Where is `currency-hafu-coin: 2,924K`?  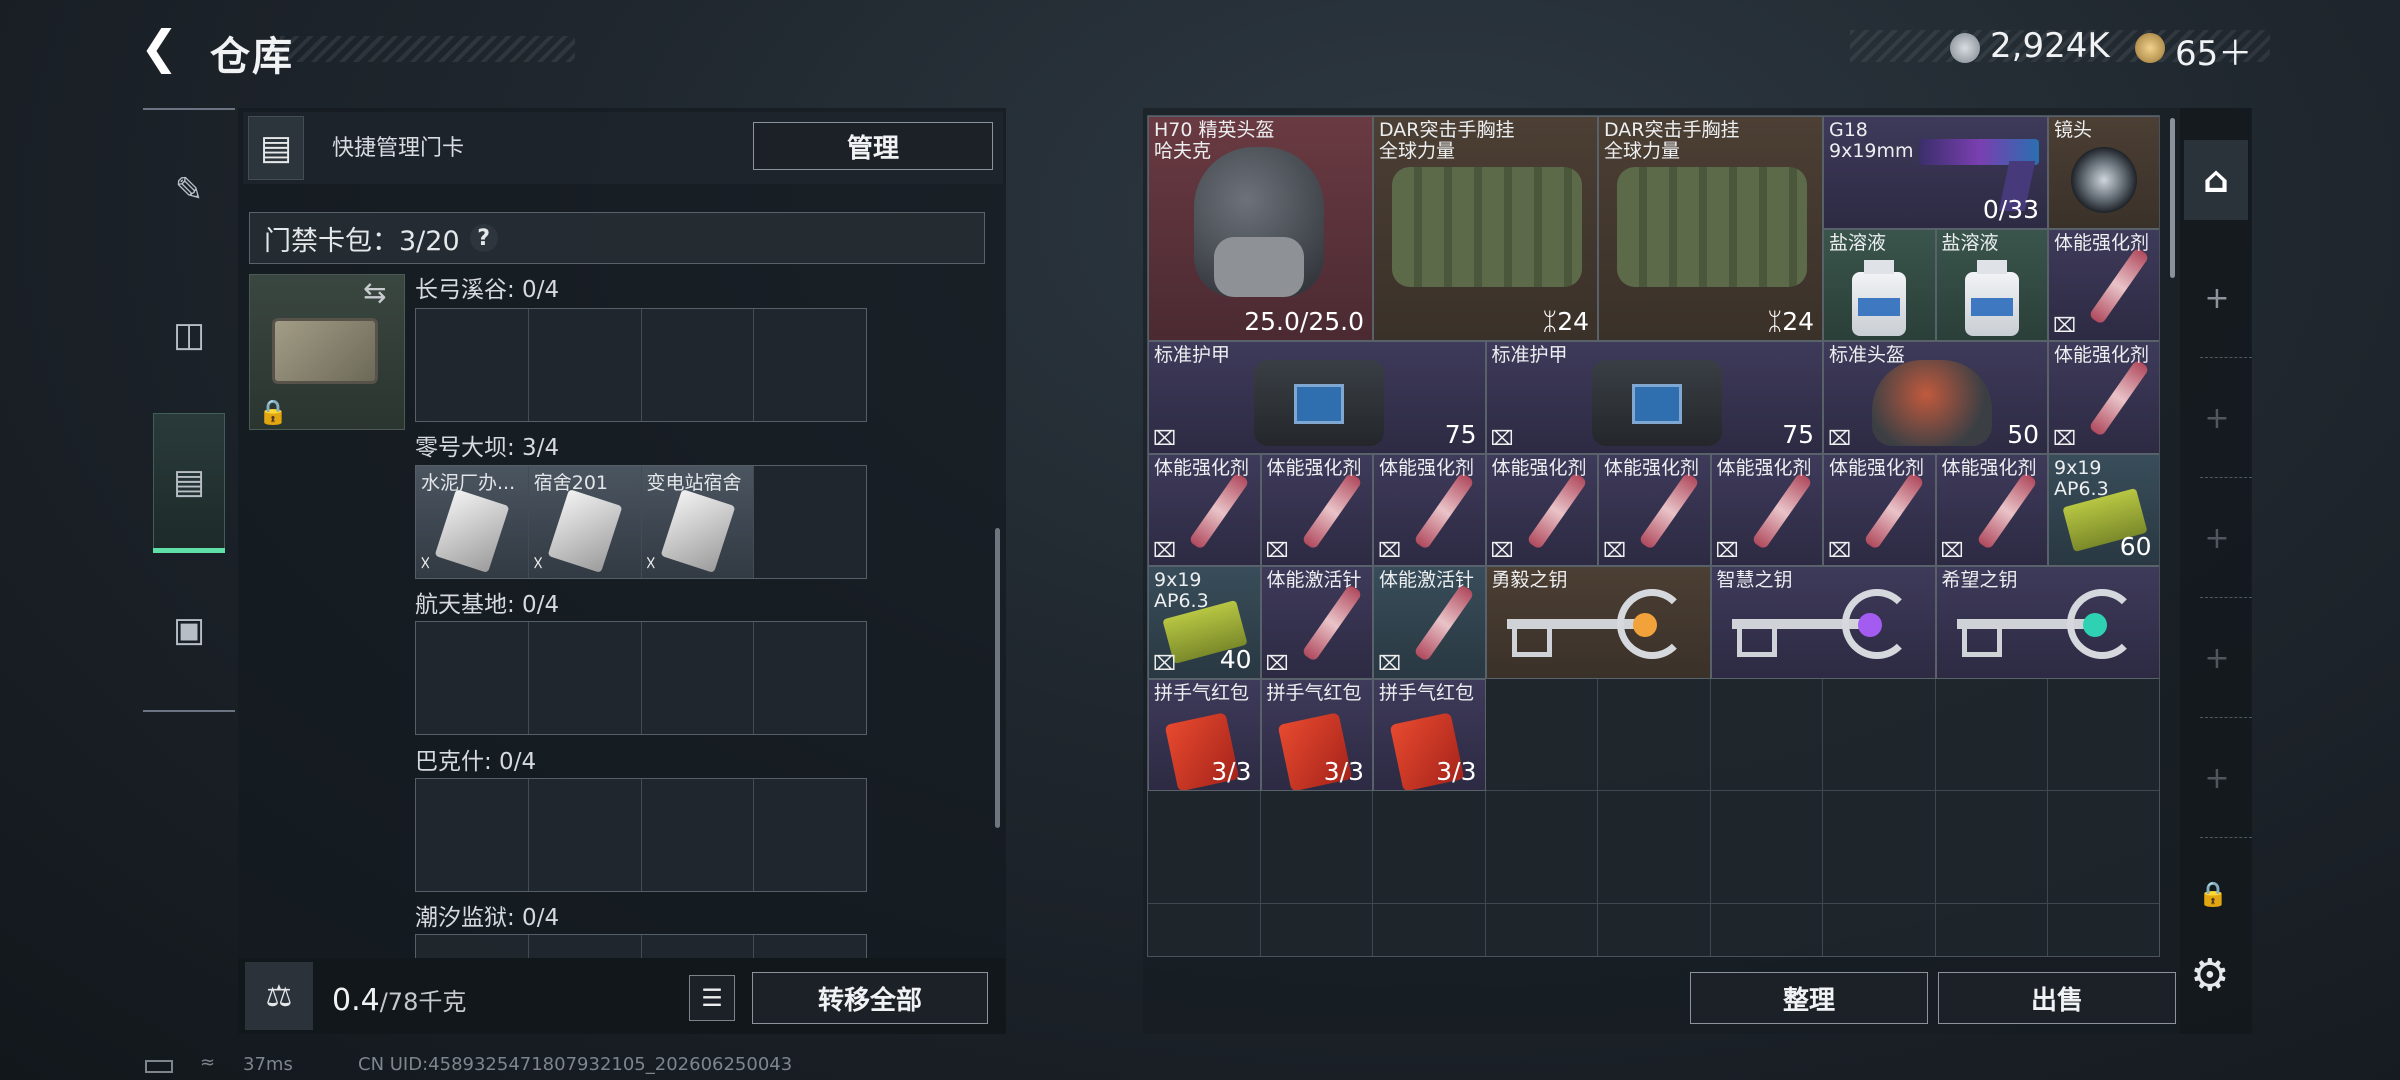
currency-hafu-coin: 2,924K is located at coordinates (2050, 46).